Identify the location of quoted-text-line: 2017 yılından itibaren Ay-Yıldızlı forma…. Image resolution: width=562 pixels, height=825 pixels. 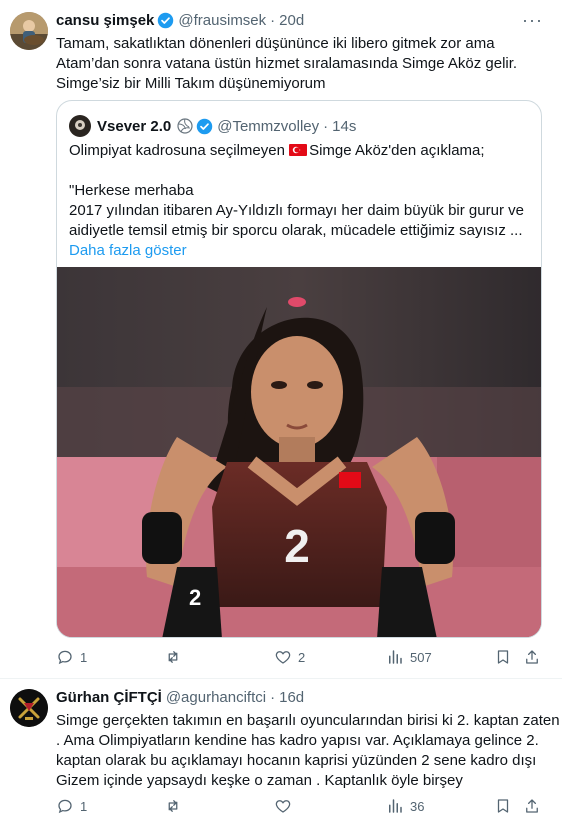
(296, 210).